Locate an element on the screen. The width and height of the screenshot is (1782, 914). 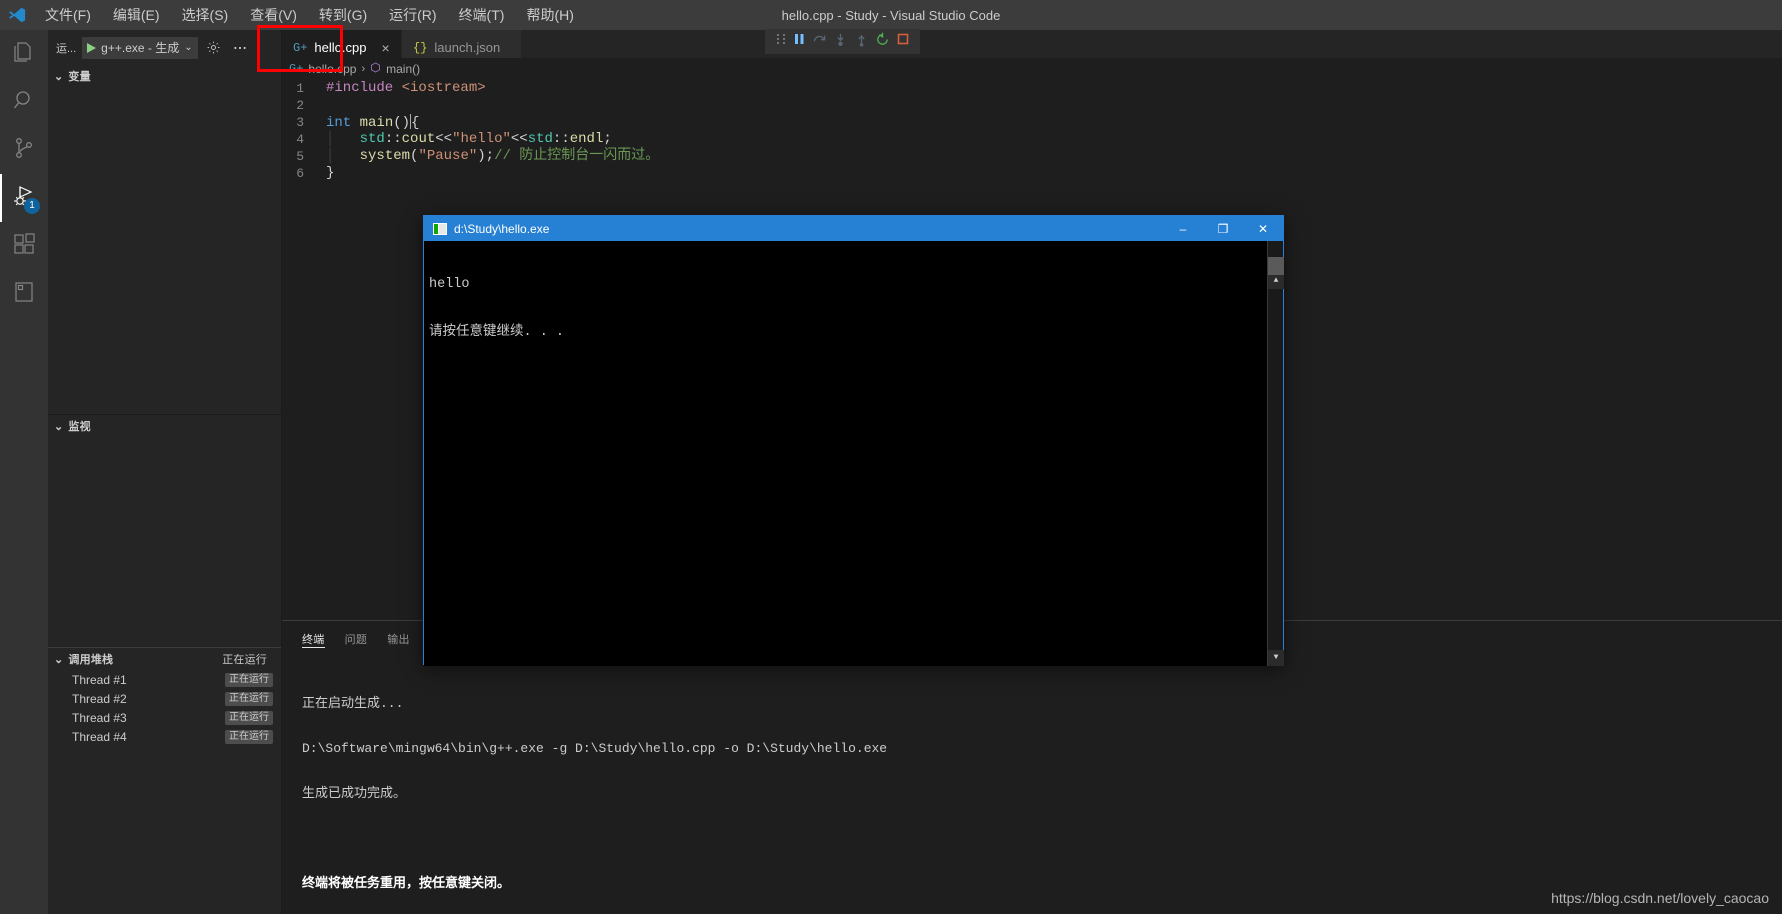
menu-view: 查看(V) is located at coordinates (273, 15).